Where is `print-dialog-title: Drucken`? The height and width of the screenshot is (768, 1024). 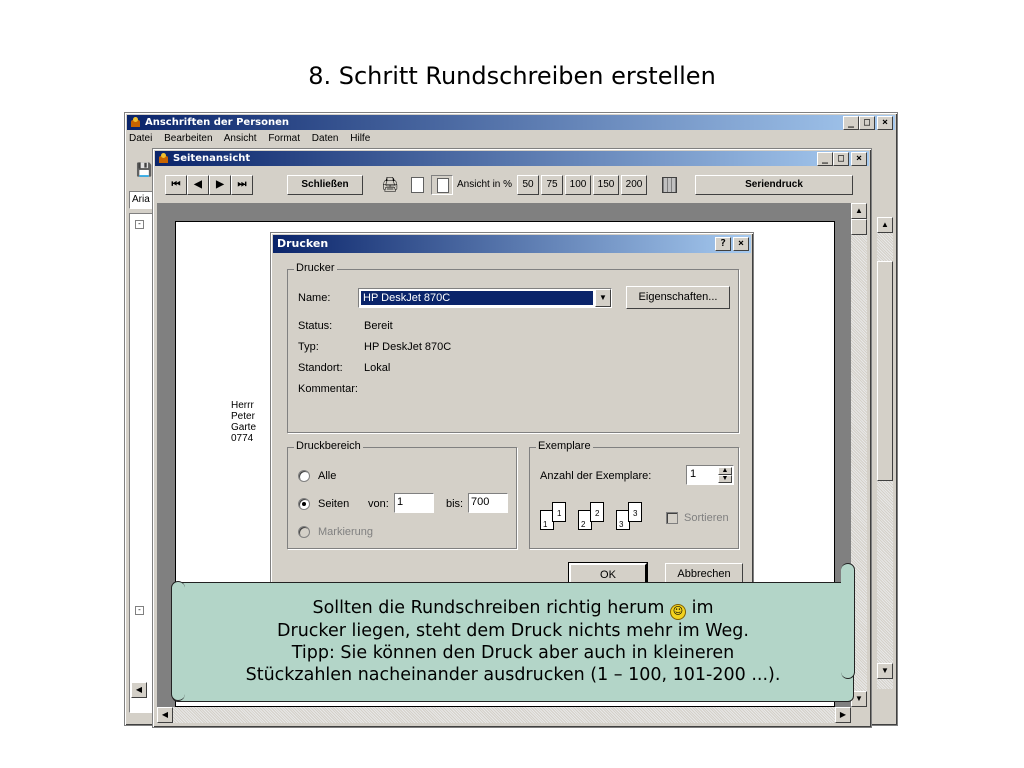
print-dialog-title: Drucken is located at coordinates (303, 243).